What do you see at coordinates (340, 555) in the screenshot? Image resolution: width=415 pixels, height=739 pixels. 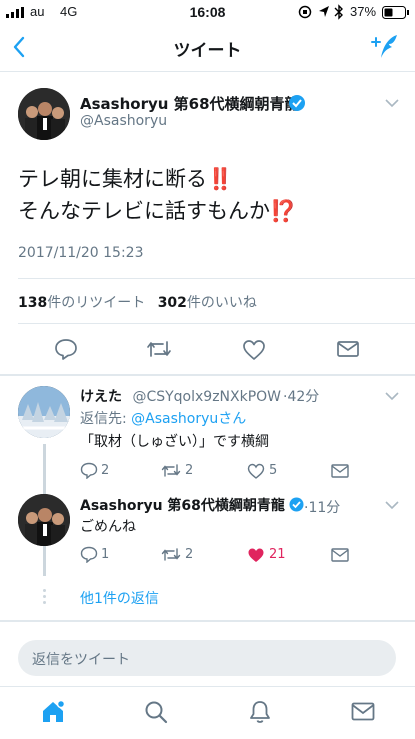 I see `reply-2-dm-icon` at bounding box center [340, 555].